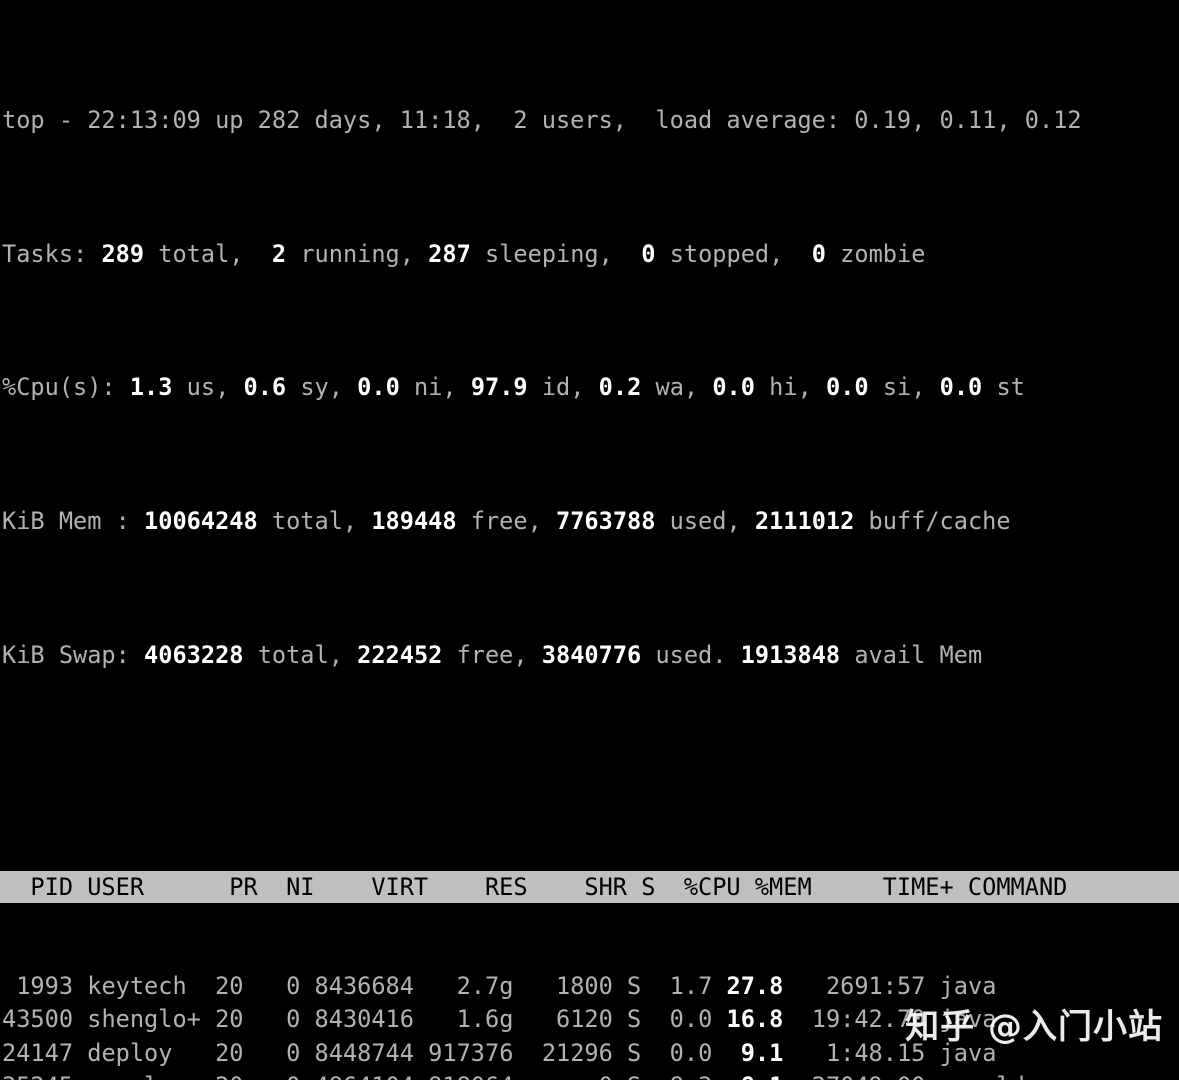 The height and width of the screenshot is (1080, 1179). What do you see at coordinates (1003, 387) in the screenshot?
I see `cpu-st-label: st` at bounding box center [1003, 387].